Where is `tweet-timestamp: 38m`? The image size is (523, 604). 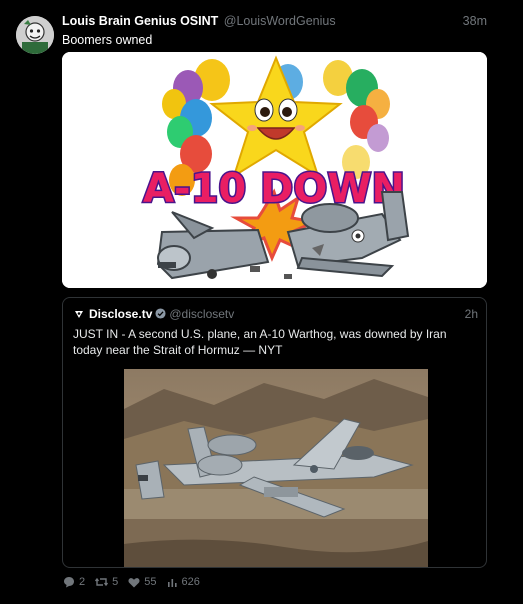 tweet-timestamp: 38m is located at coordinates (475, 21).